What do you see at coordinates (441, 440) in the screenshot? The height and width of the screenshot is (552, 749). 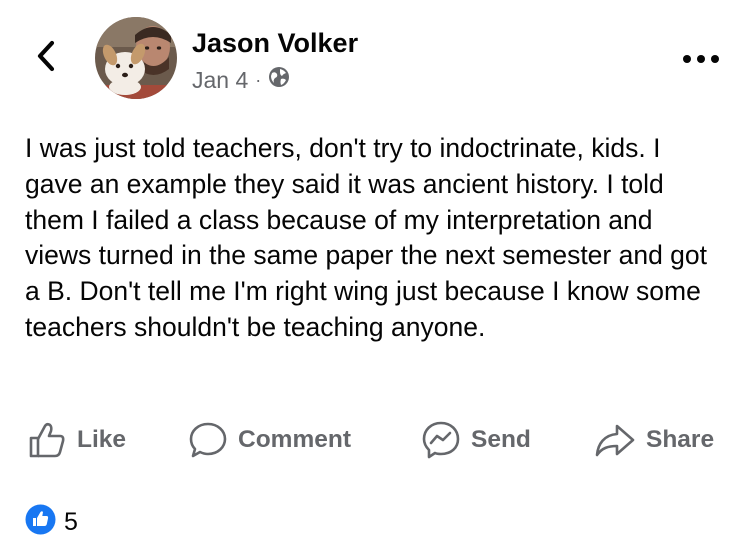 I see `messenger-icon` at bounding box center [441, 440].